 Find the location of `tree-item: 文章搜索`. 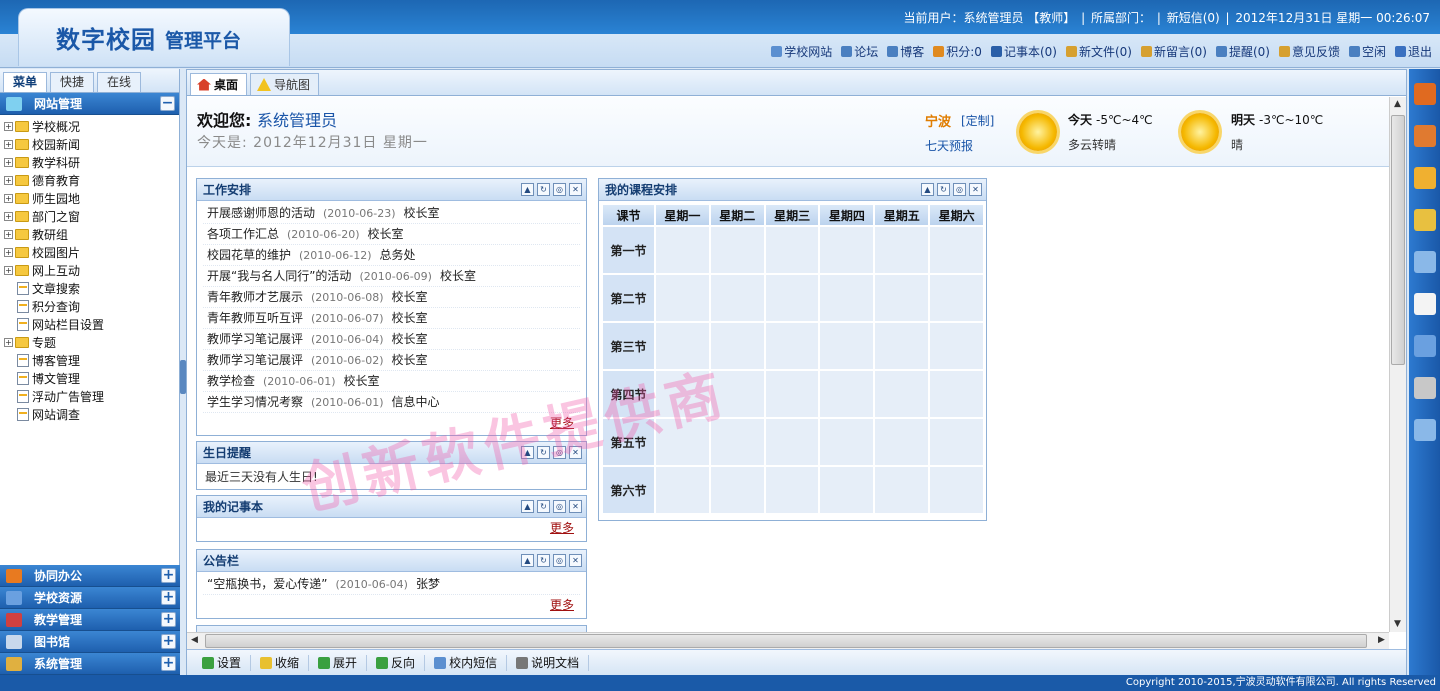

tree-item: 文章搜索 is located at coordinates (91, 288).